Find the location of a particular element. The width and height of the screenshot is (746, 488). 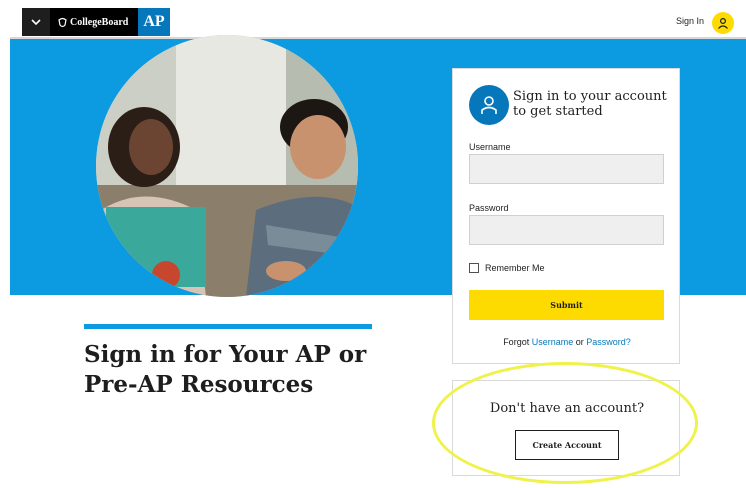

forgot-credentials-row: Forgot Username or Password? is located at coordinates (567, 342).